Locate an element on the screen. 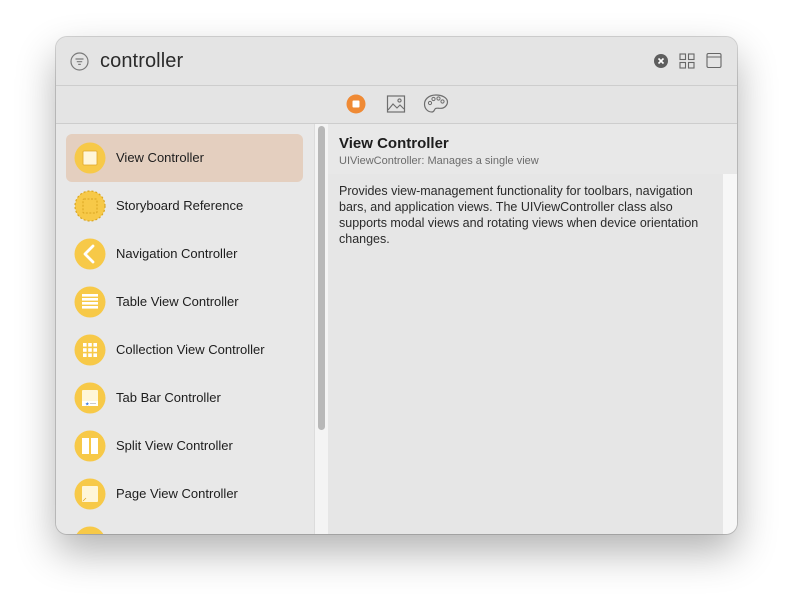 The height and width of the screenshot is (608, 793). list-item: Navigation Controller is located at coordinates (184, 254).